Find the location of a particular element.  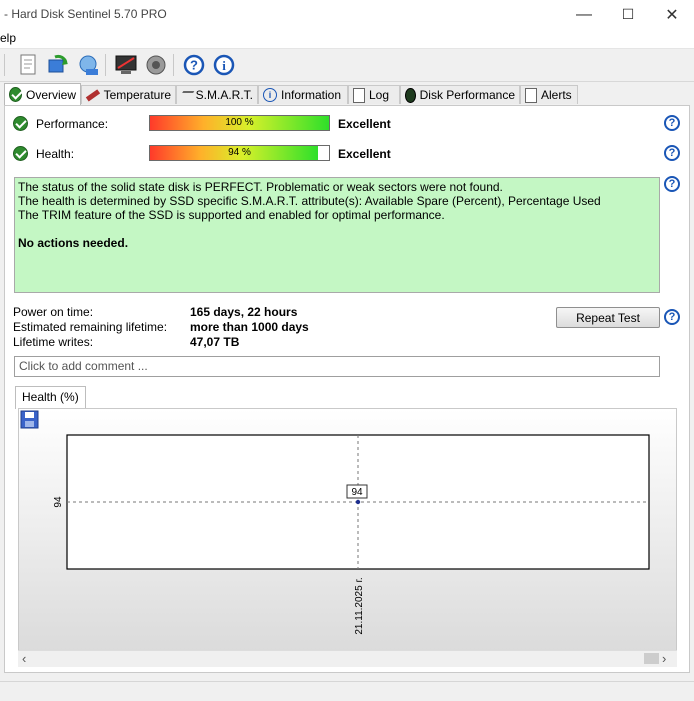

maximize-icon: ☐ is located at coordinates (628, 14).